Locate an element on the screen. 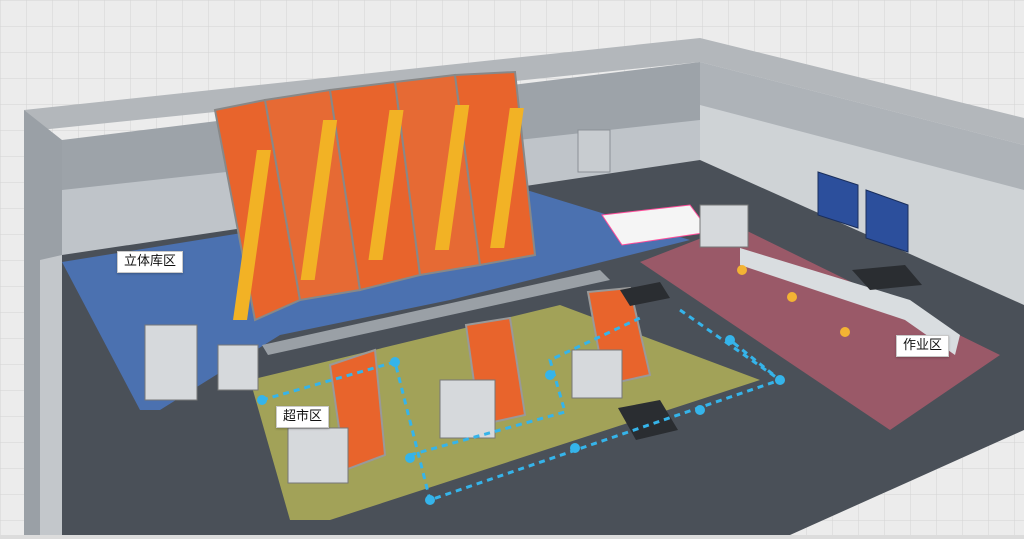 The image size is (1024, 539). roll-up-door-icon is located at coordinates (594, 151).